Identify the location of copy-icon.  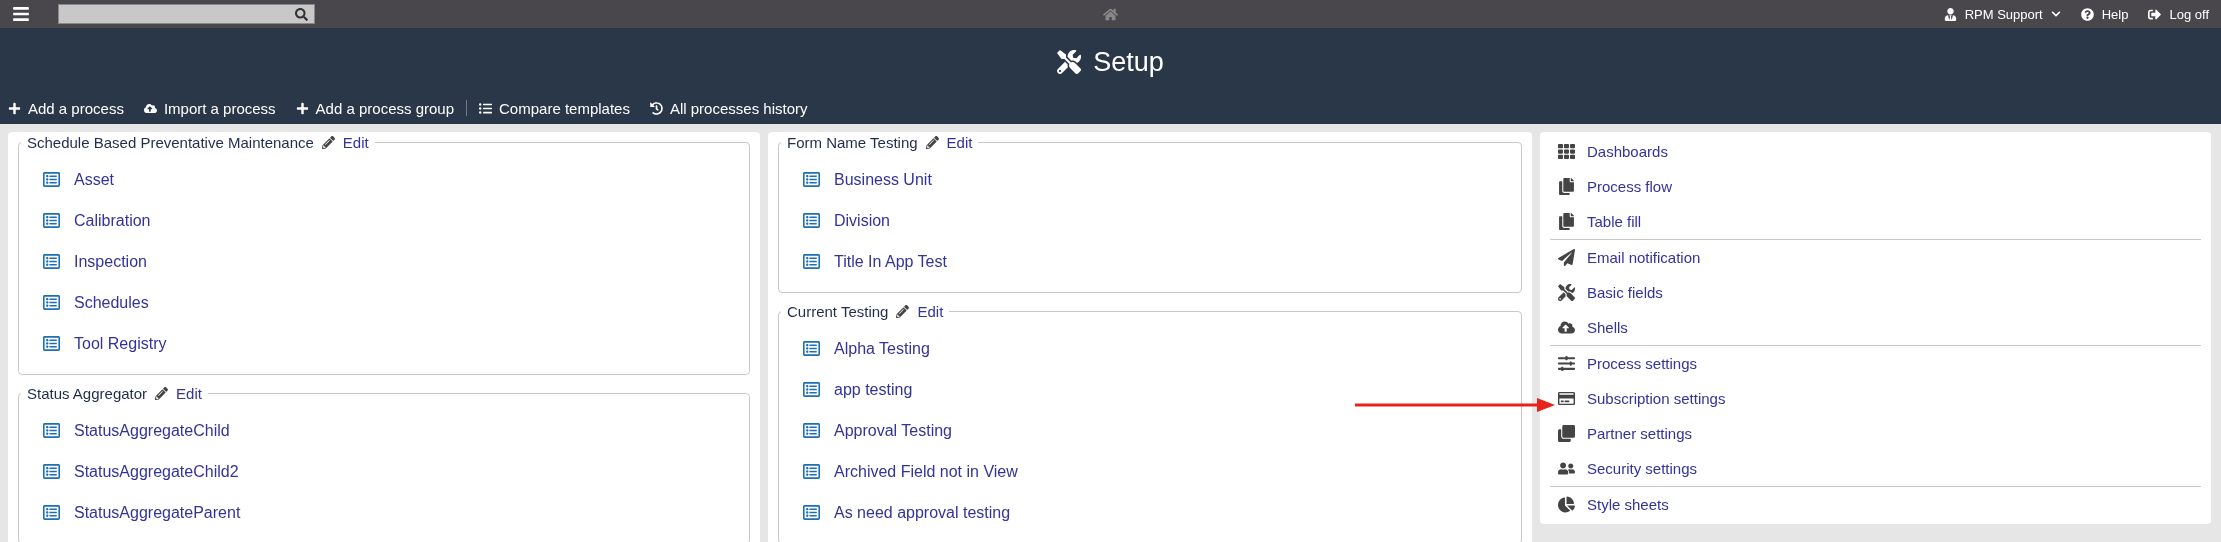
(1566, 433).